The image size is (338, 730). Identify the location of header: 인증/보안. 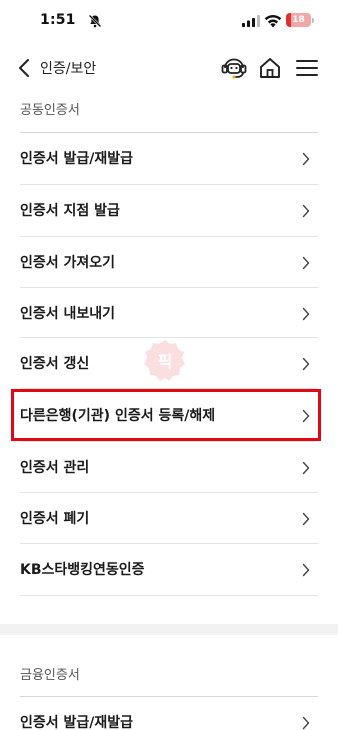
(169, 68).